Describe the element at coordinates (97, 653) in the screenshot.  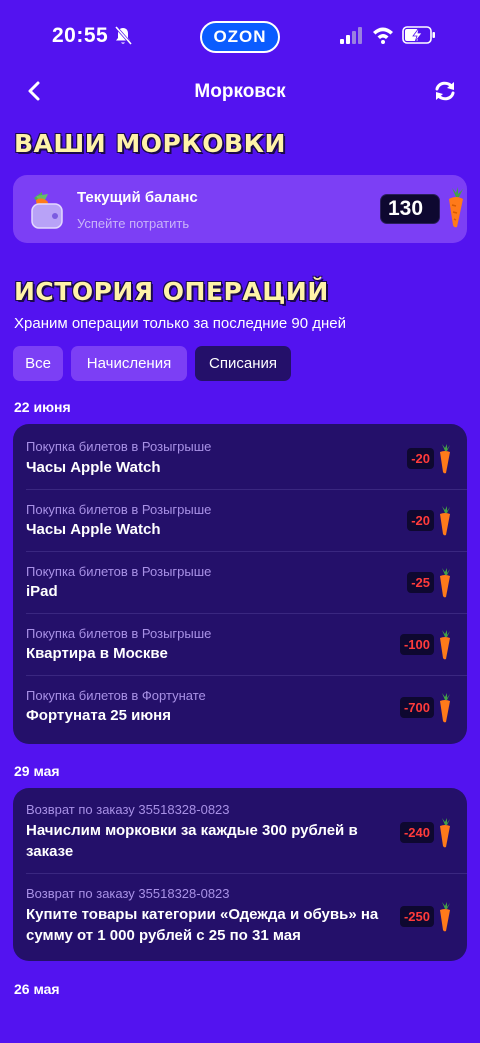
I see `operation-name: Квартира в Москве` at that location.